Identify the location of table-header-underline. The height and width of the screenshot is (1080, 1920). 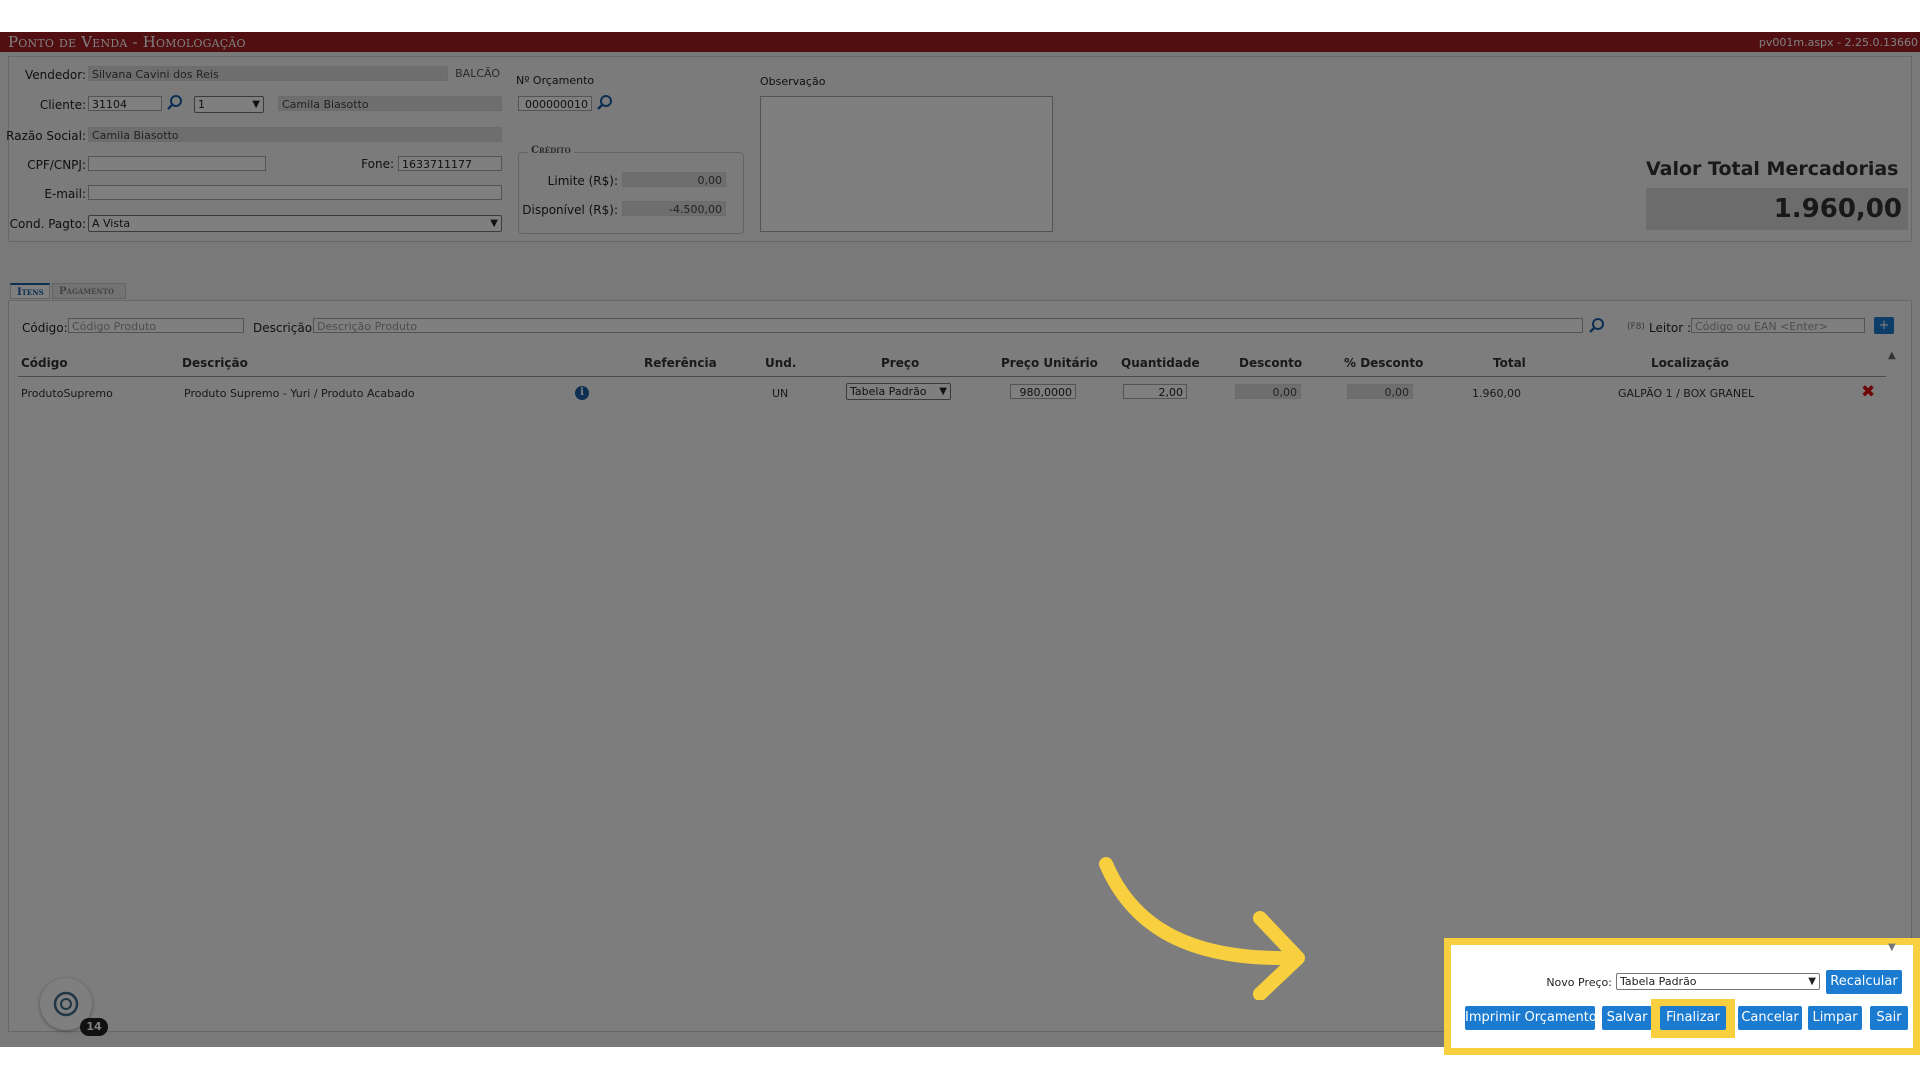
(952, 376).